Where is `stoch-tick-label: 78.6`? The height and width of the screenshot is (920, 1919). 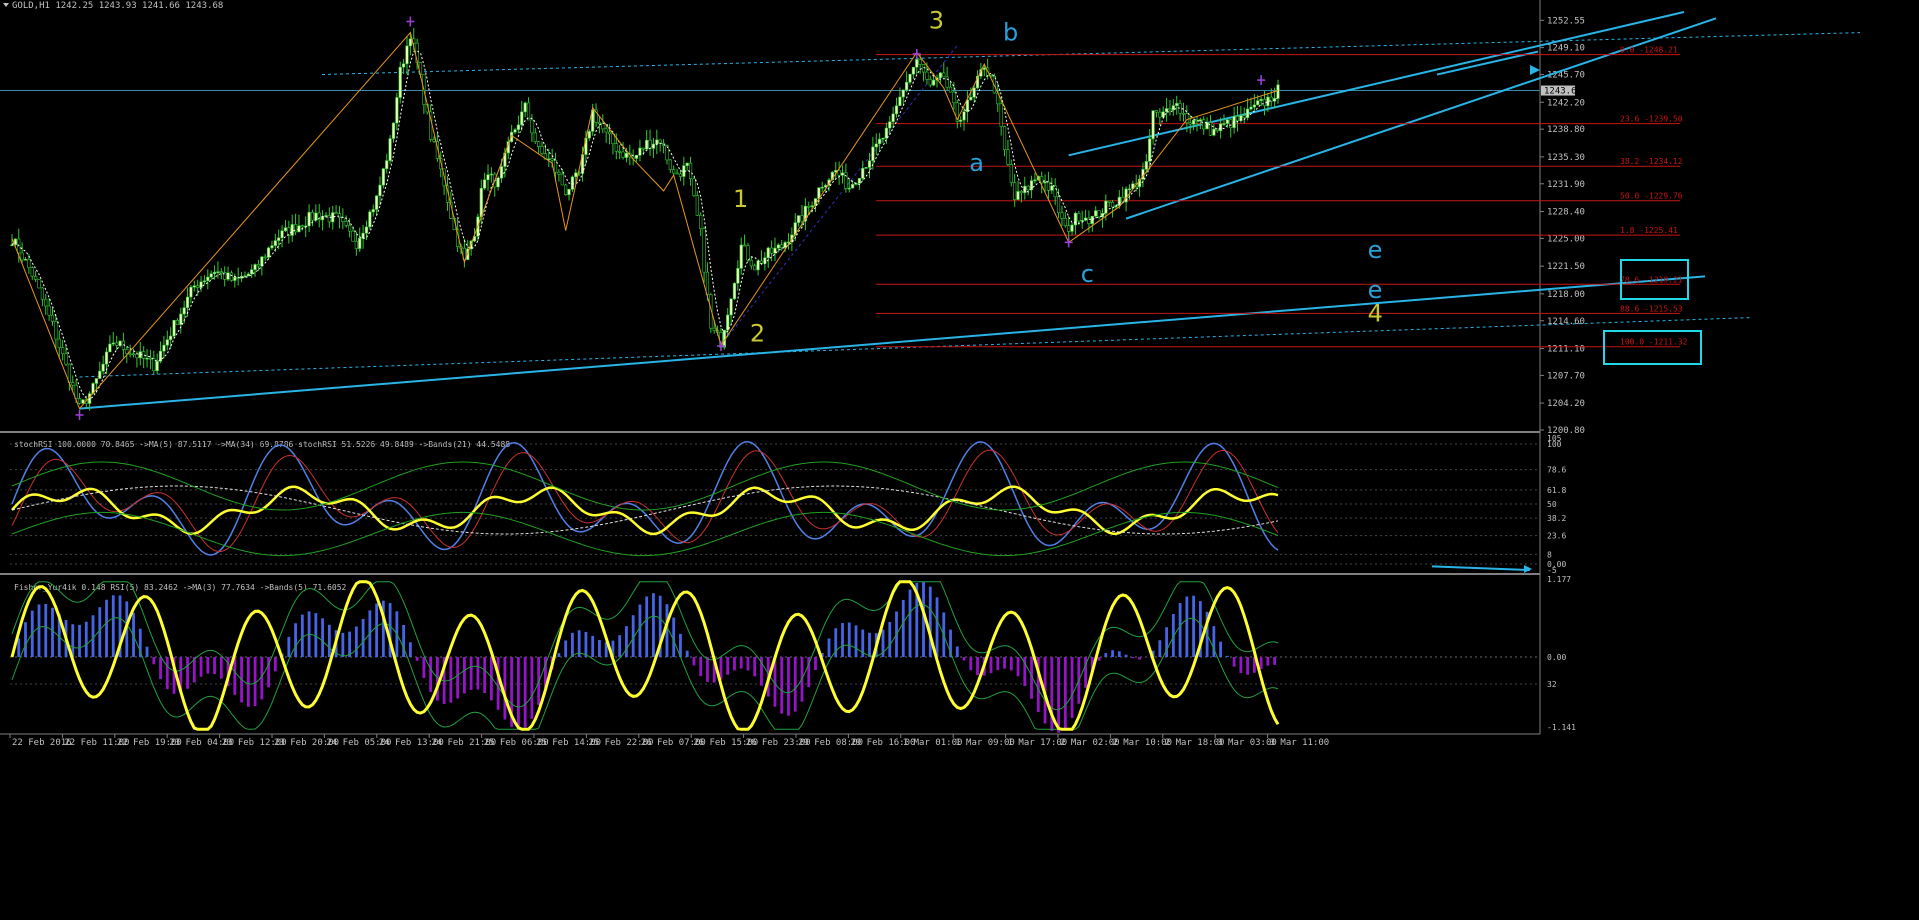
stoch-tick-label: 78.6 is located at coordinates (1556, 470).